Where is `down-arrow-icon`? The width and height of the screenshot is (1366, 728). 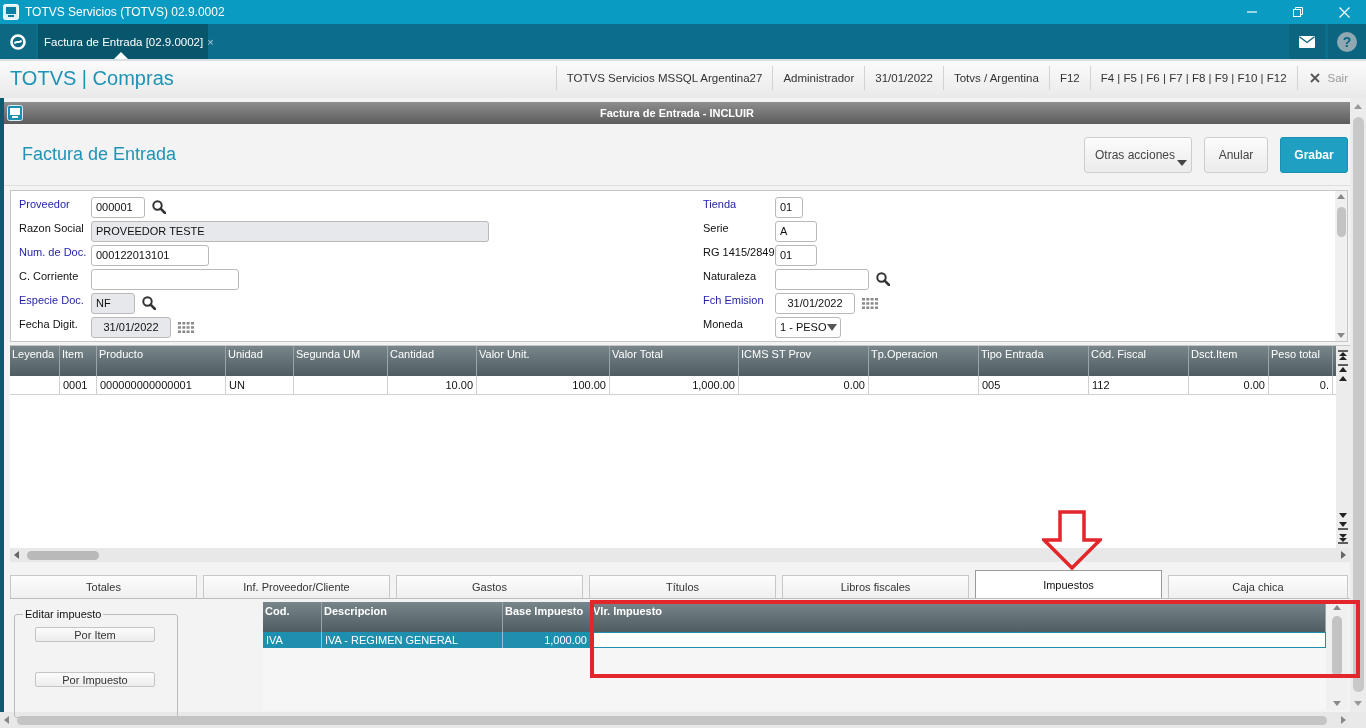
down-arrow-icon is located at coordinates (1343, 515).